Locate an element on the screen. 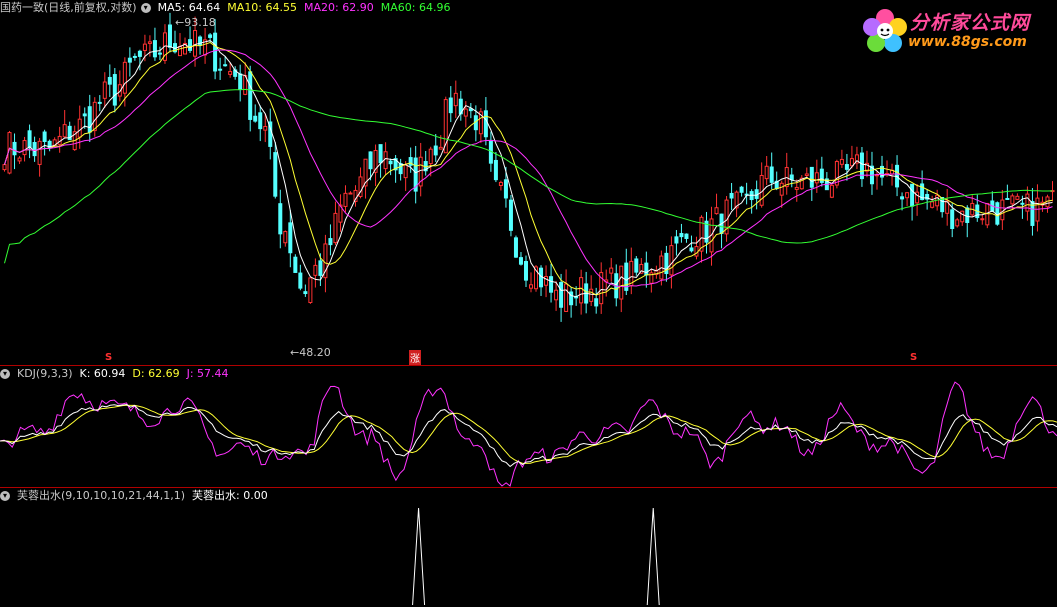 The width and height of the screenshot is (1057, 607). signal-mark-s: S is located at coordinates (914, 357).